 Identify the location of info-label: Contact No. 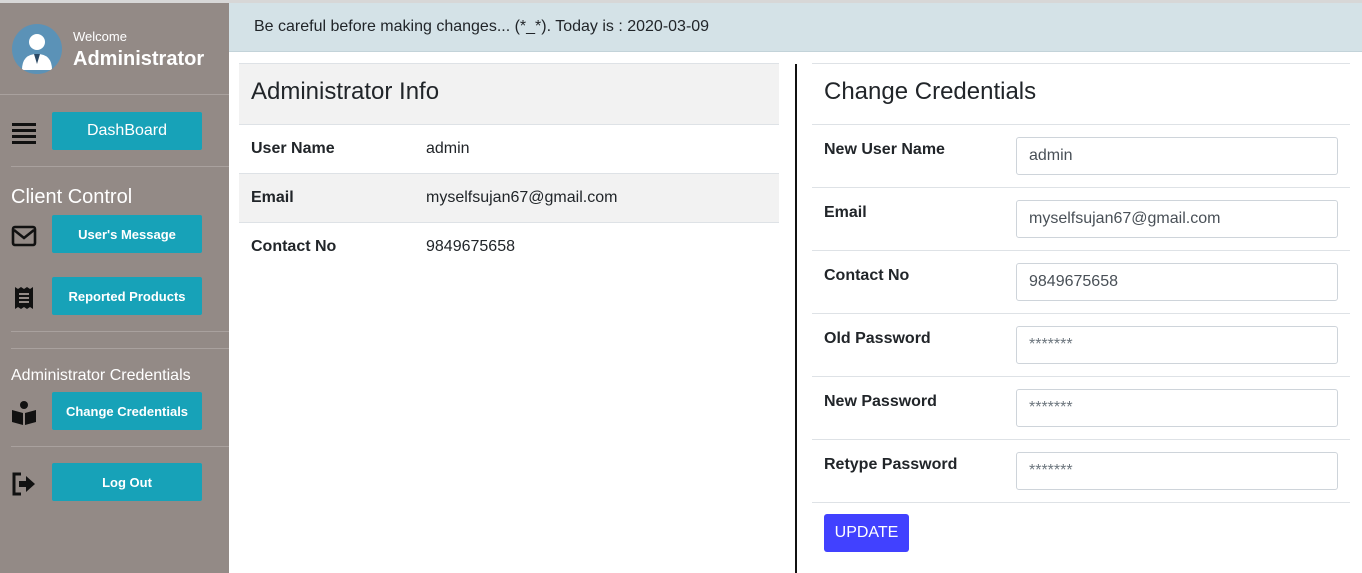
(294, 246).